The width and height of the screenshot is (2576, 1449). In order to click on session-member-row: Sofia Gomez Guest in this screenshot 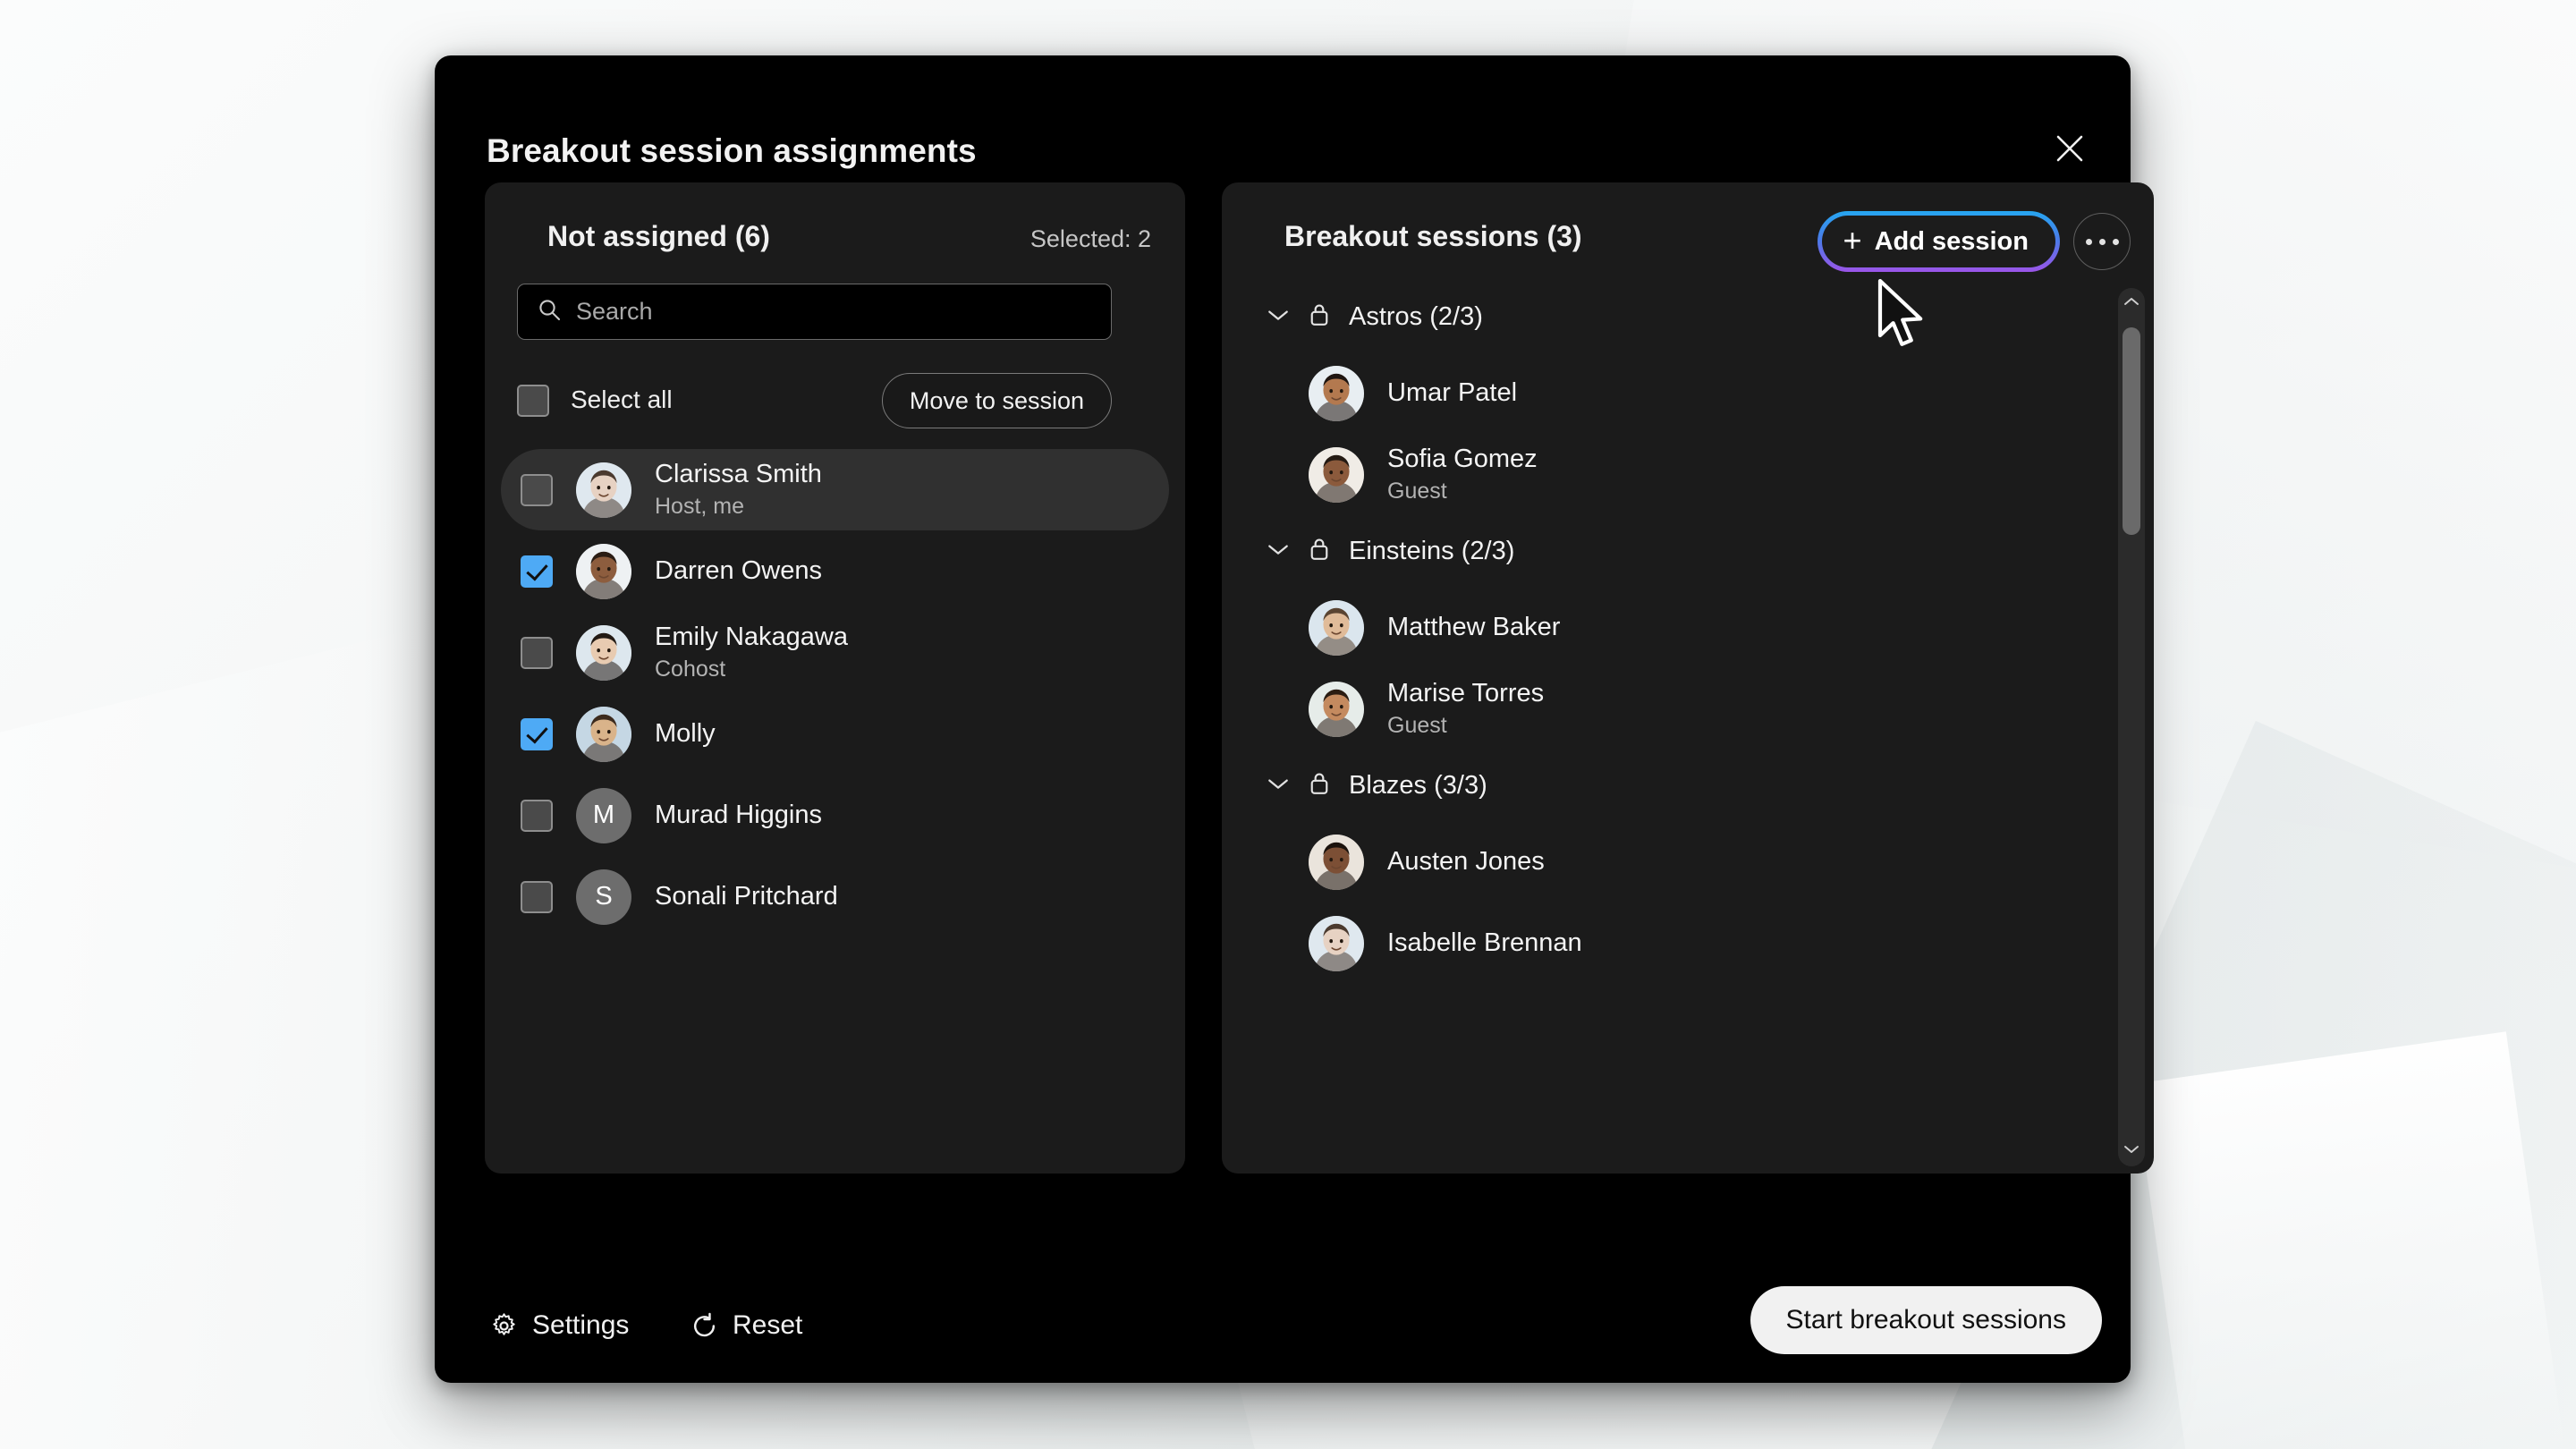, I will do `click(1669, 474)`.